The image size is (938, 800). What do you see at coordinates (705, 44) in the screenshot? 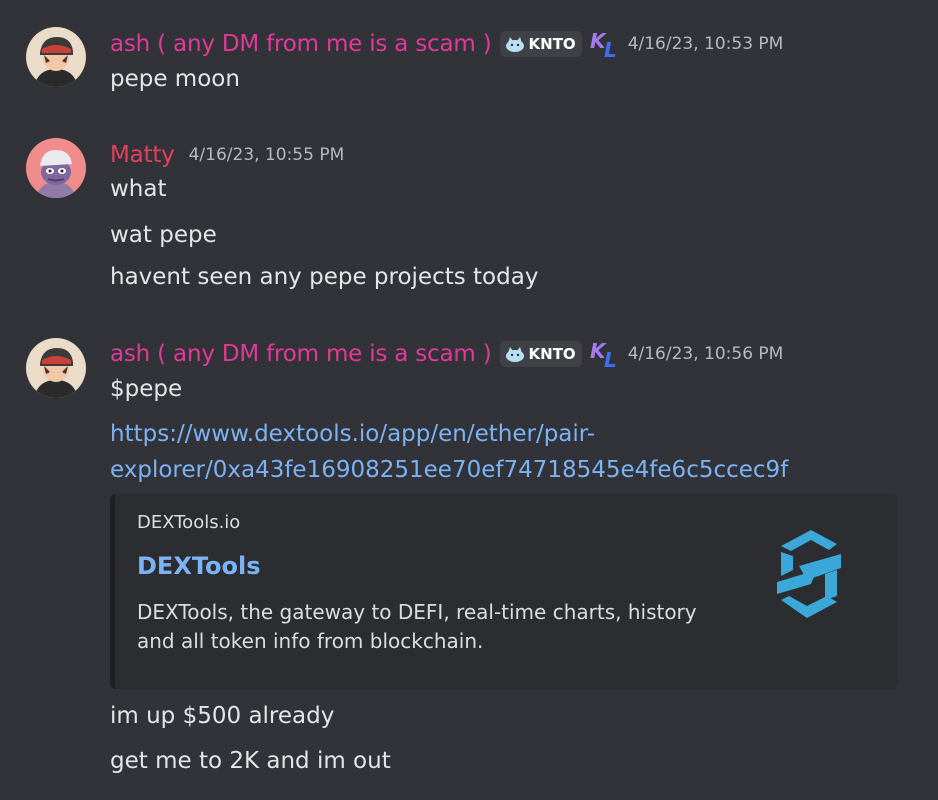
I see `timestamp: 4/16/23, 10:53 PM` at bounding box center [705, 44].